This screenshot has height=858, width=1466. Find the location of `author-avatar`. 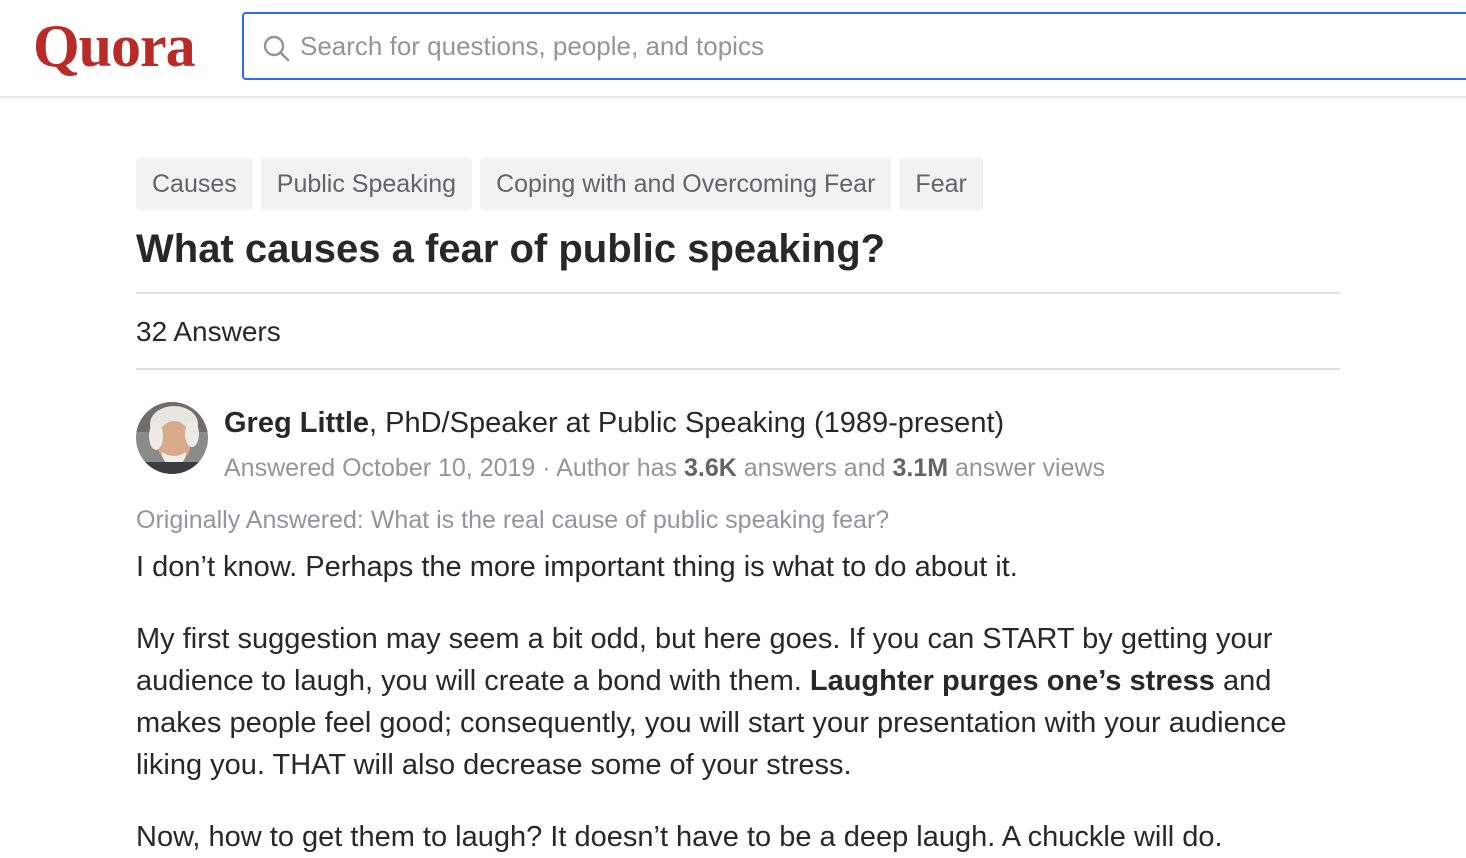

author-avatar is located at coordinates (172, 438).